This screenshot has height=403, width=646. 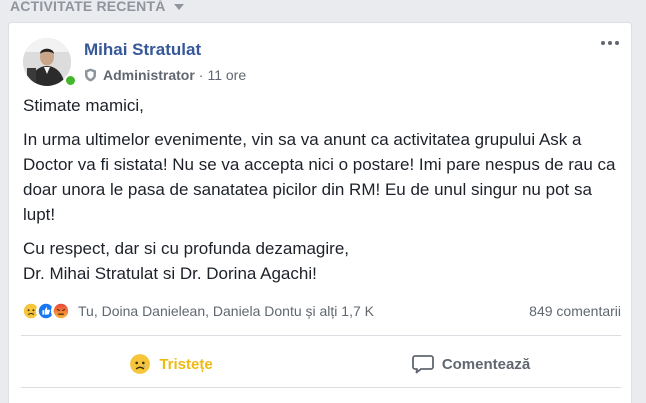 What do you see at coordinates (142, 50) in the screenshot?
I see `post-author-name: Mihai Stratulat` at bounding box center [142, 50].